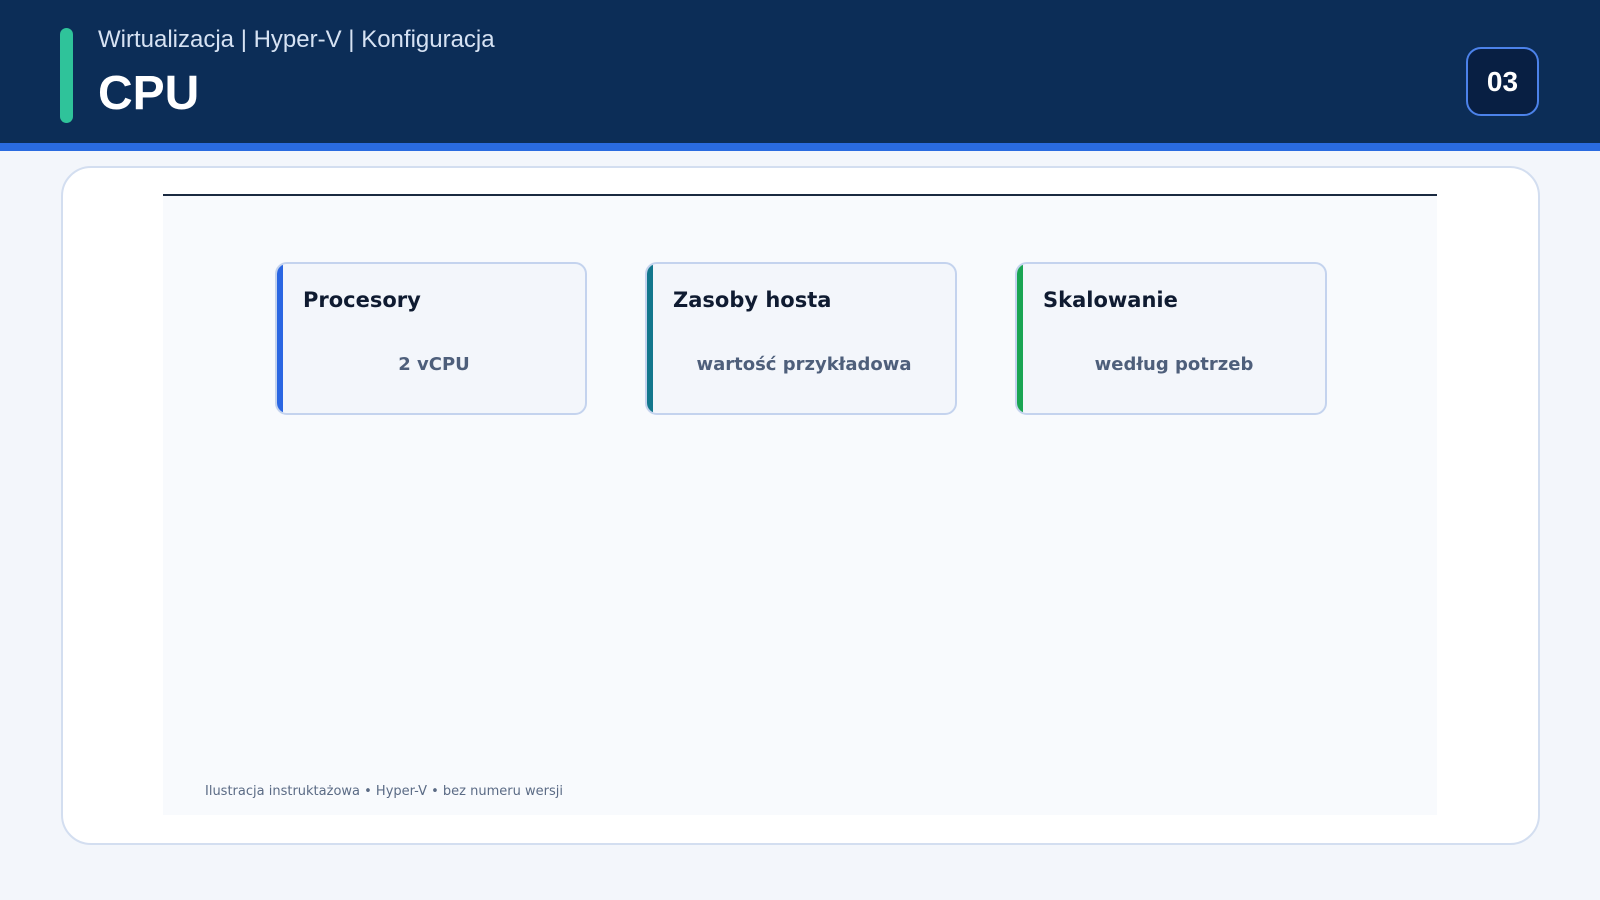  I want to click on card-skalowanie: Skalowanie według potrzeb, so click(1171, 338).